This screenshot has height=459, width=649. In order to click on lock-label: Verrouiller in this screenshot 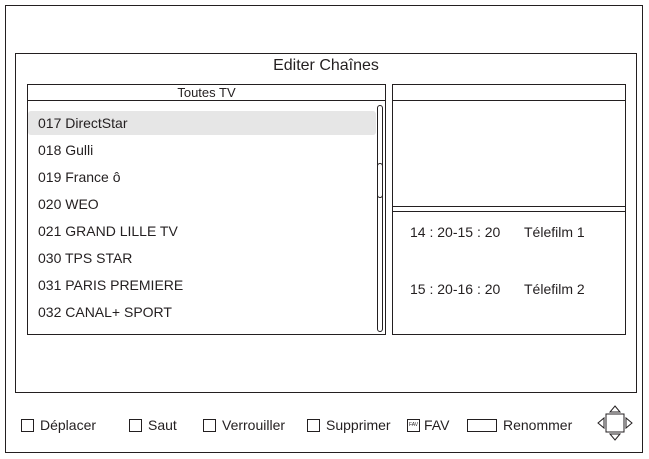, I will do `click(254, 425)`.